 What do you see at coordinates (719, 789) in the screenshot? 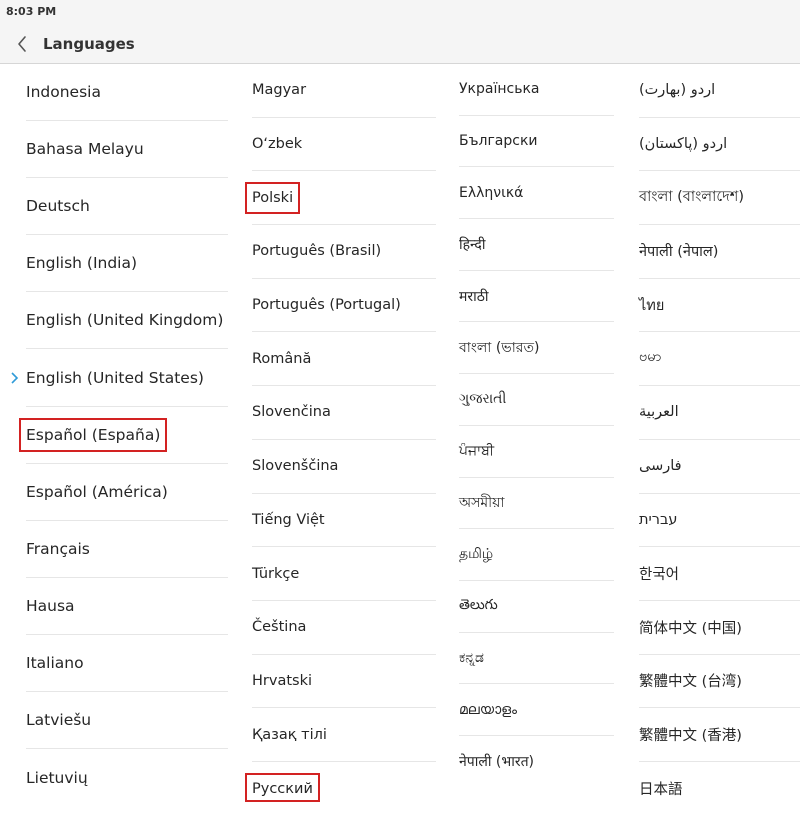
I see `language-item: 日本語` at bounding box center [719, 789].